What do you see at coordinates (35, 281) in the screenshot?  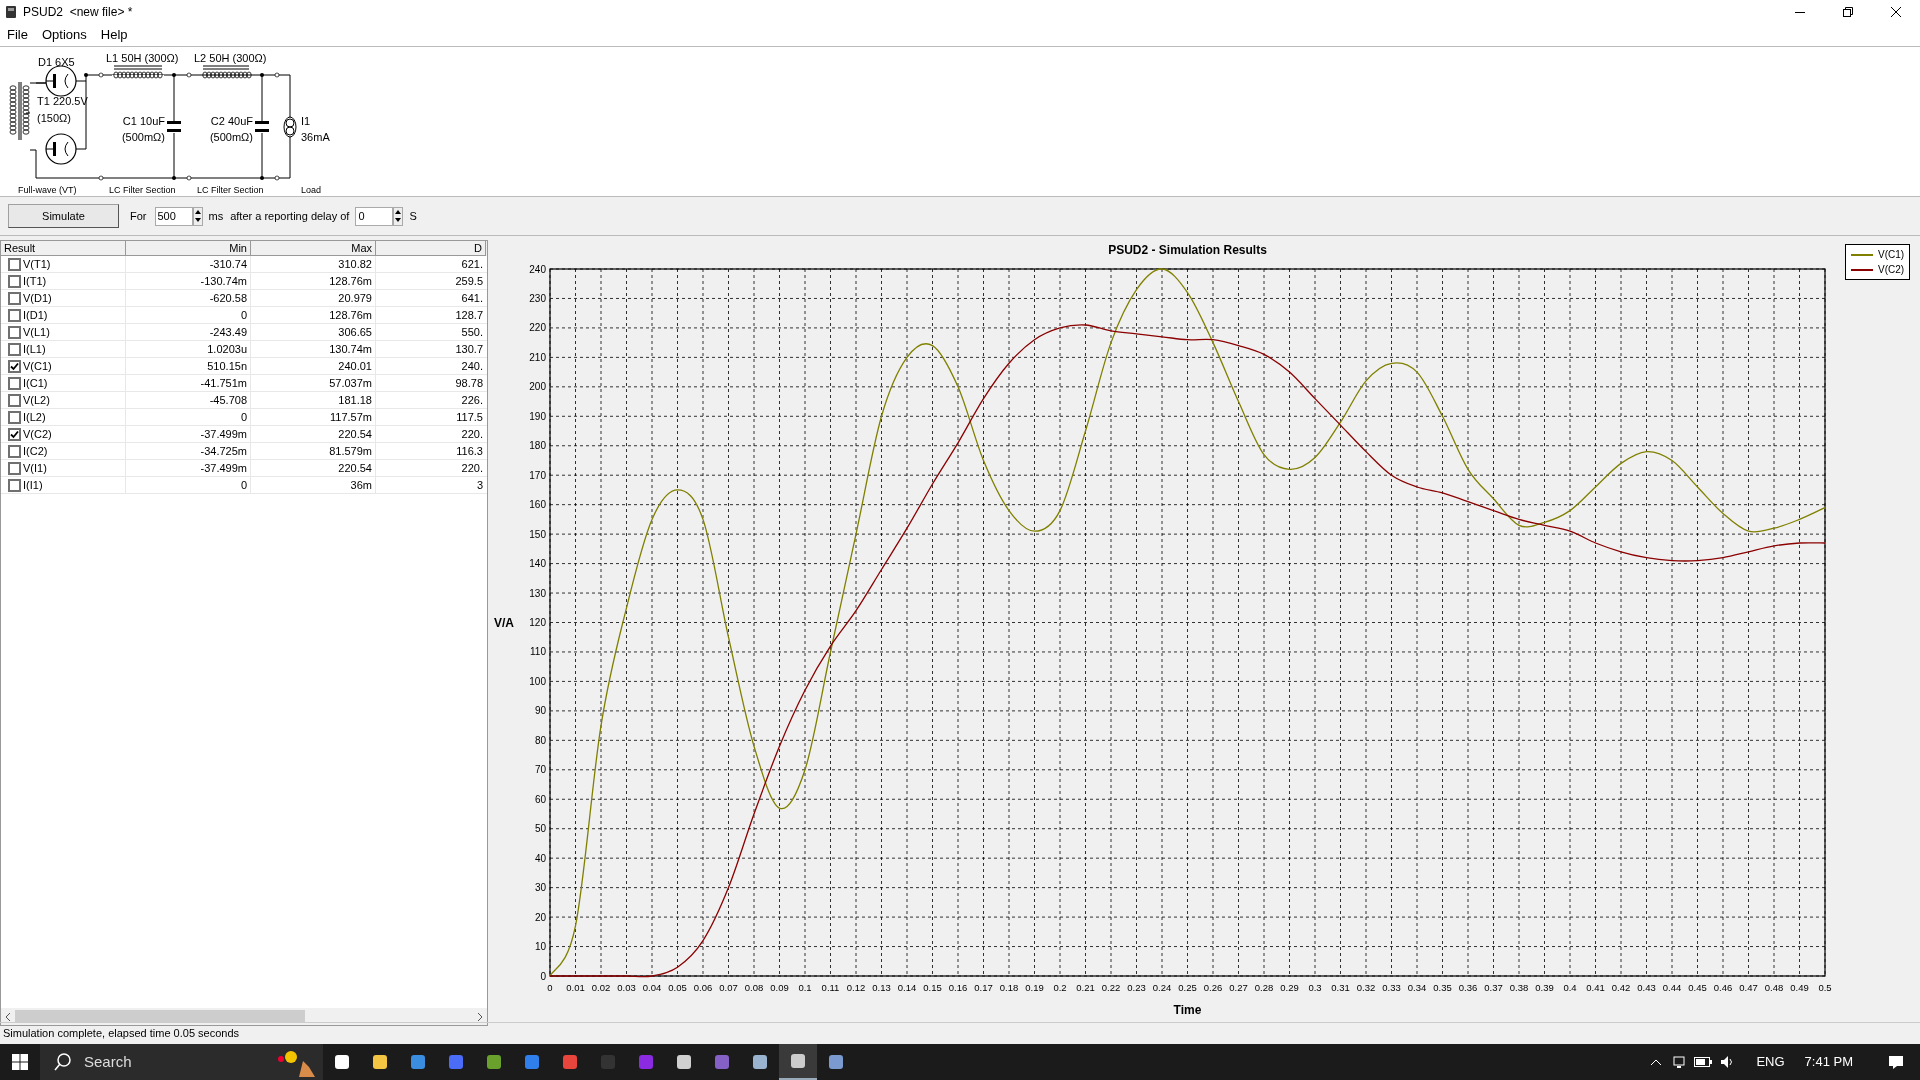 I see `result-name: I(T1)` at bounding box center [35, 281].